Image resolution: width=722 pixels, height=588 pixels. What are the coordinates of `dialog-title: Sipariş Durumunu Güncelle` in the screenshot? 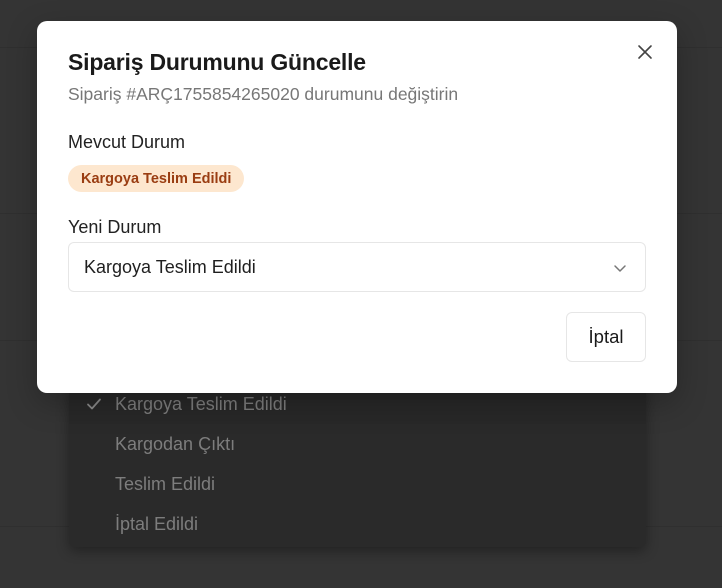 It's located at (217, 62).